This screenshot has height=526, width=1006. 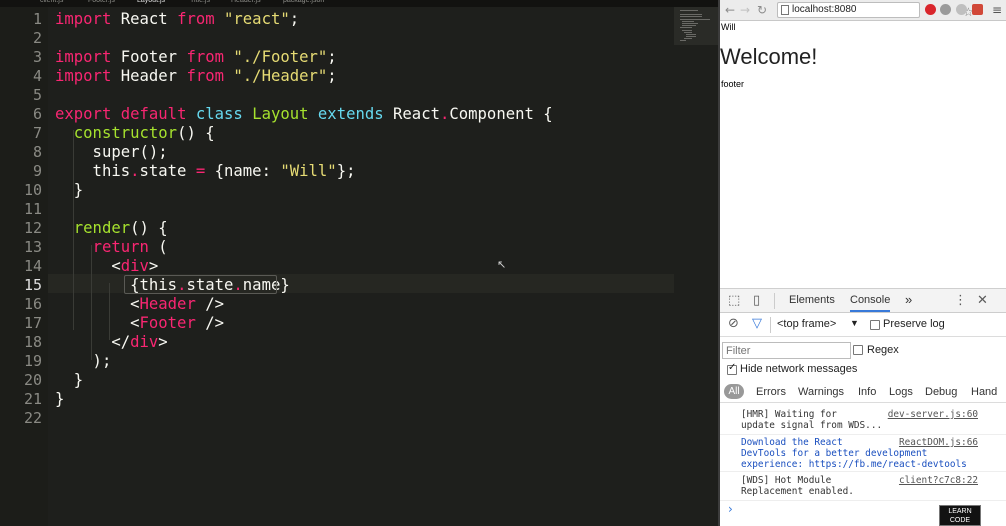 What do you see at coordinates (151, 2) in the screenshot?
I see `editor-tab: Layout.js` at bounding box center [151, 2].